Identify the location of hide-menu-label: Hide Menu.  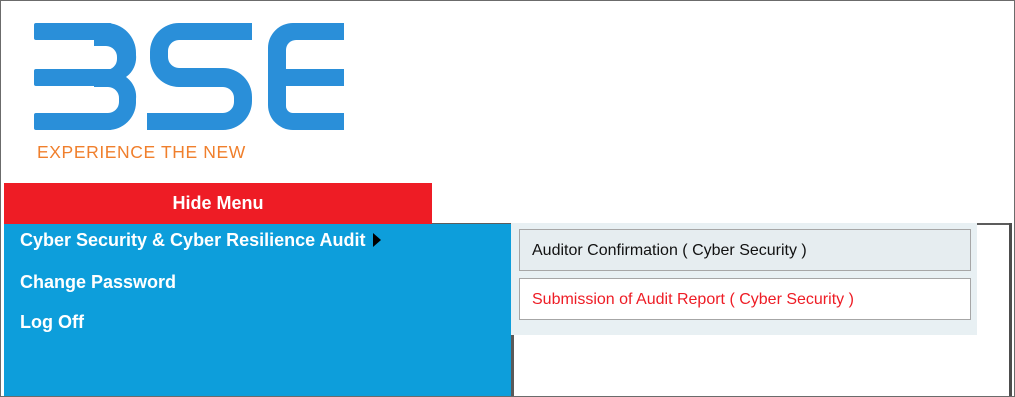
(218, 203).